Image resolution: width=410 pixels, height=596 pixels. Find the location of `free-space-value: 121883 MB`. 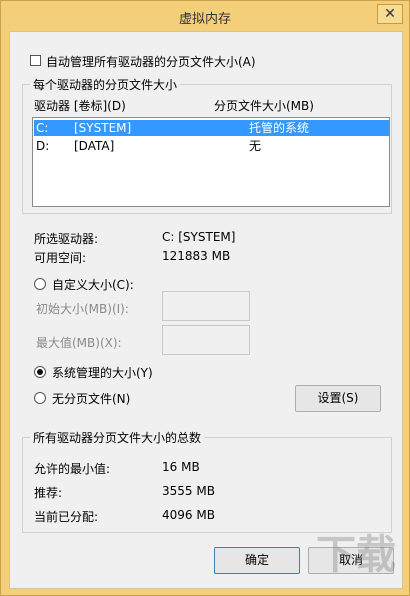

free-space-value: 121883 MB is located at coordinates (196, 256).